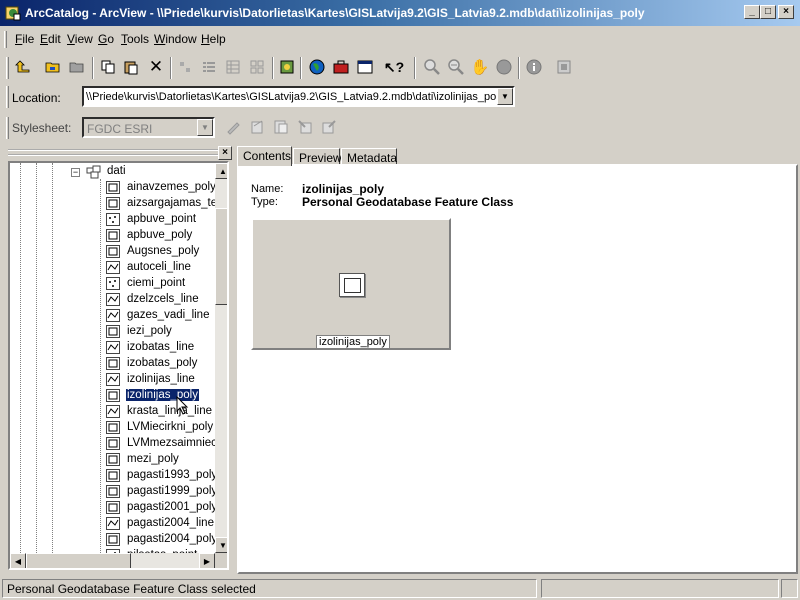  Describe the element at coordinates (504, 67) in the screenshot. I see `full-extent-icon` at that location.